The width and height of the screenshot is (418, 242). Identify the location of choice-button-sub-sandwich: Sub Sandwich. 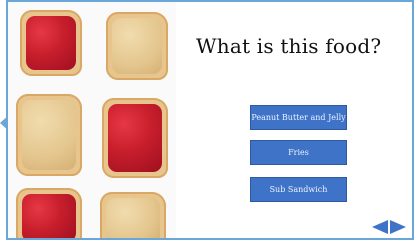
(298, 189).